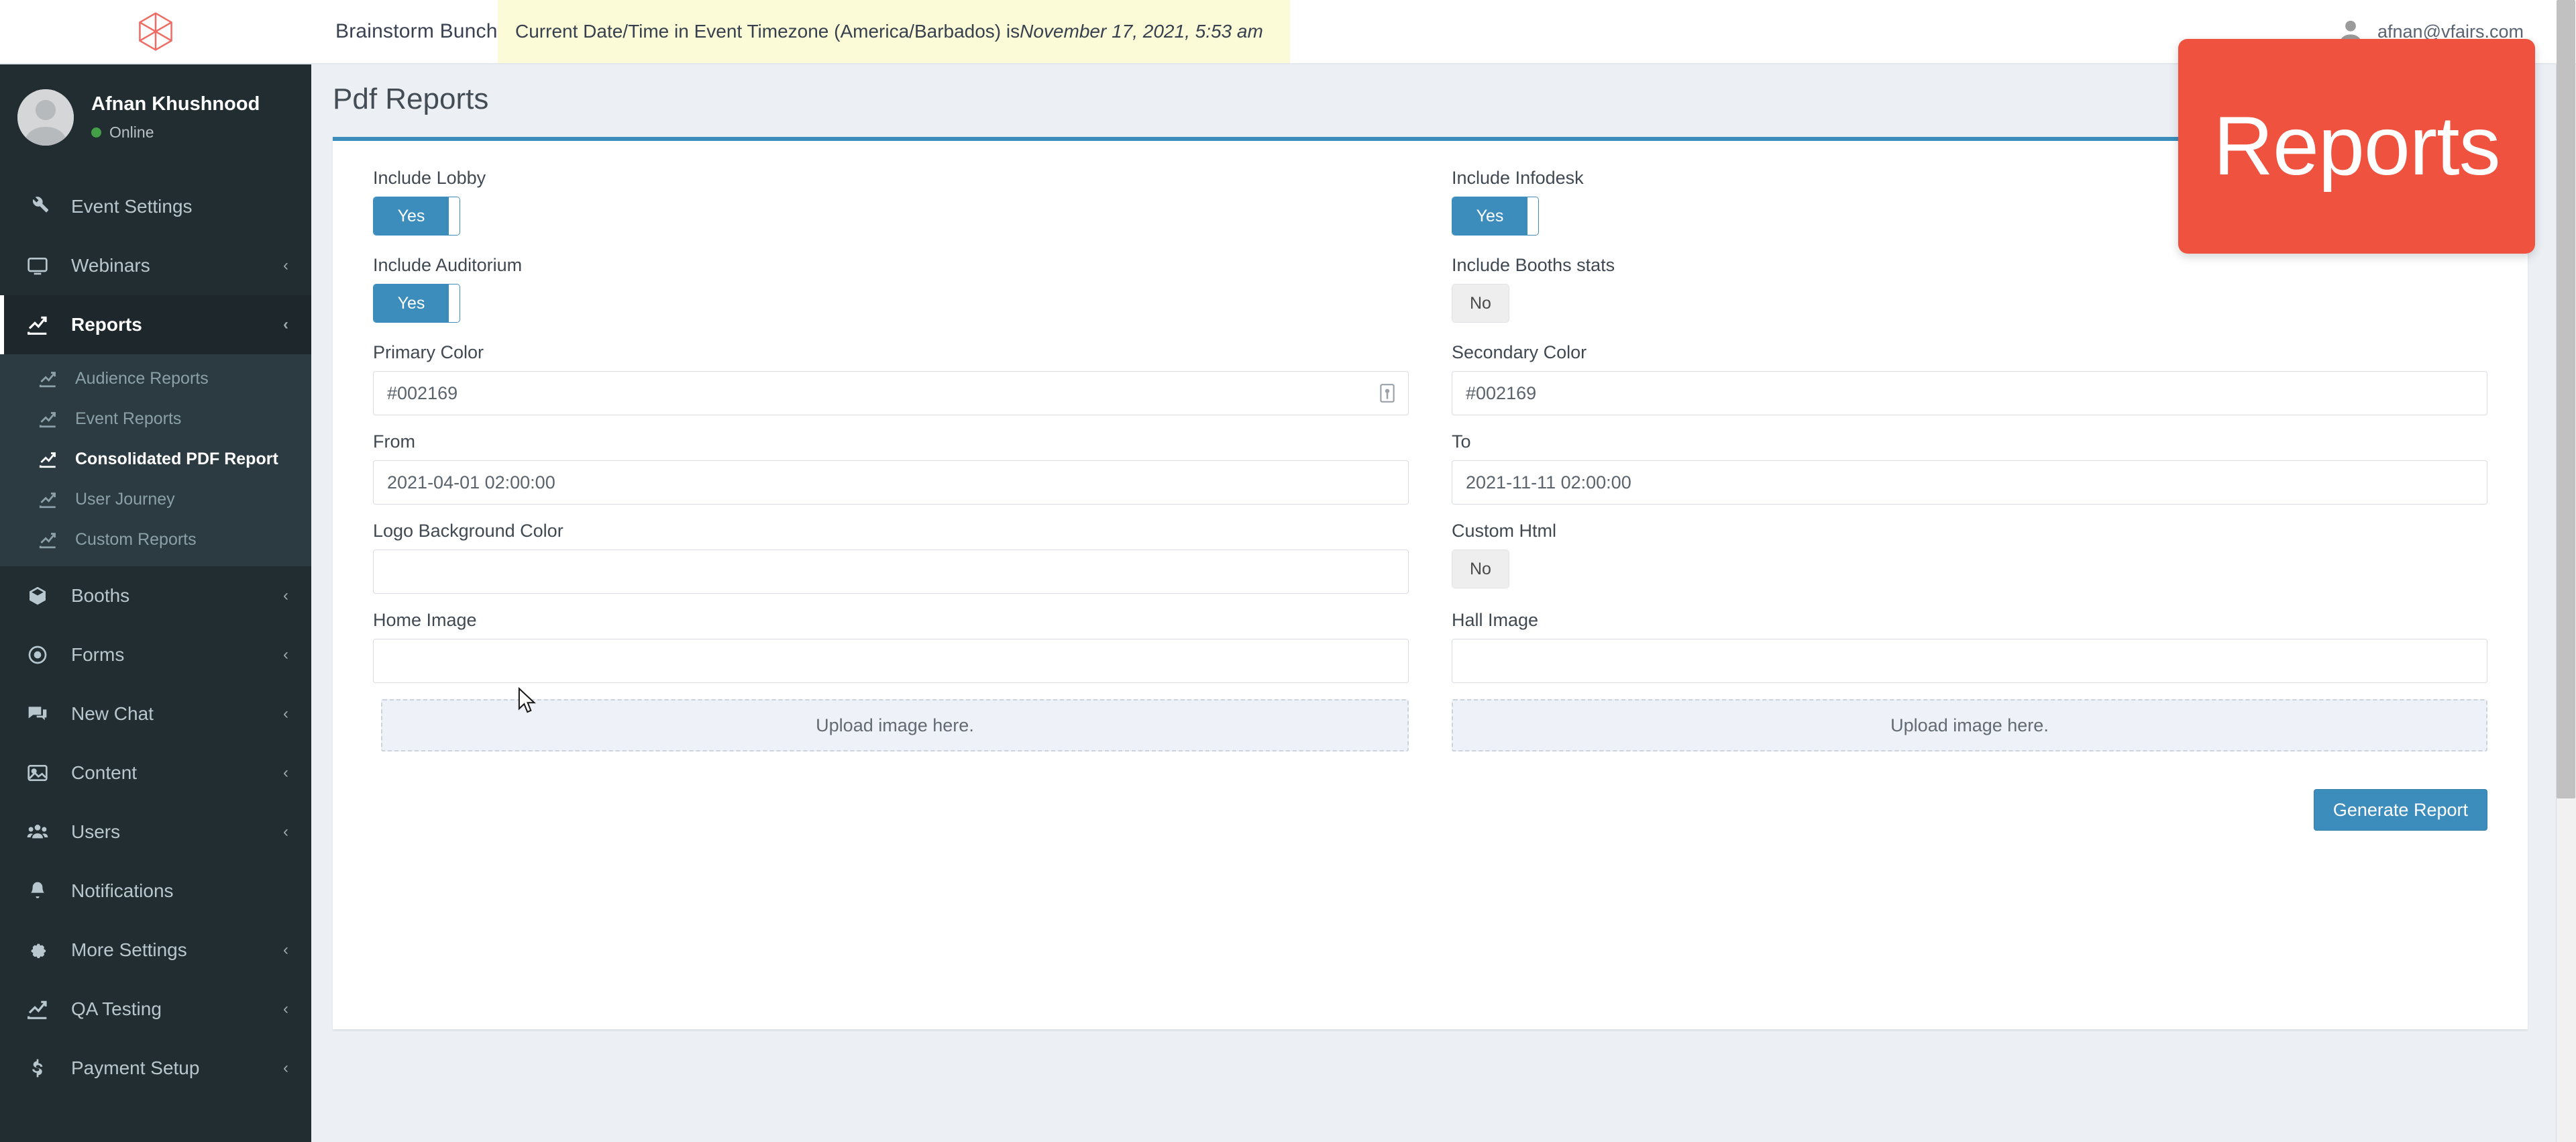 The width and height of the screenshot is (2576, 1142). Describe the element at coordinates (417, 32) in the screenshot. I see `event-brand-tab: Brainstorm Bunch` at that location.